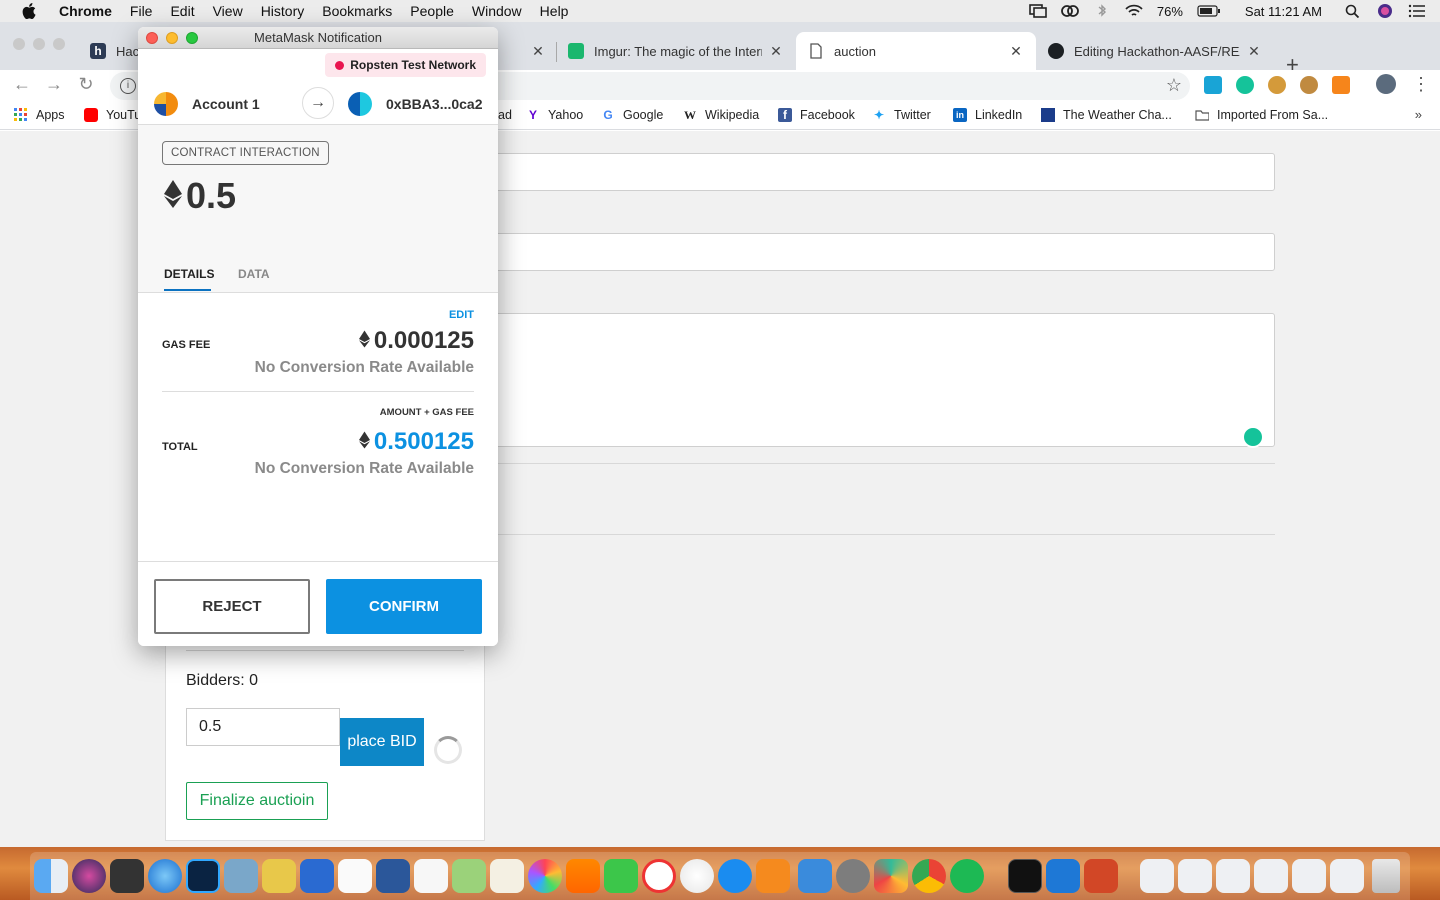 The width and height of the screenshot is (1440, 900). Describe the element at coordinates (19, 44) in the screenshot. I see `window-close-button` at that location.